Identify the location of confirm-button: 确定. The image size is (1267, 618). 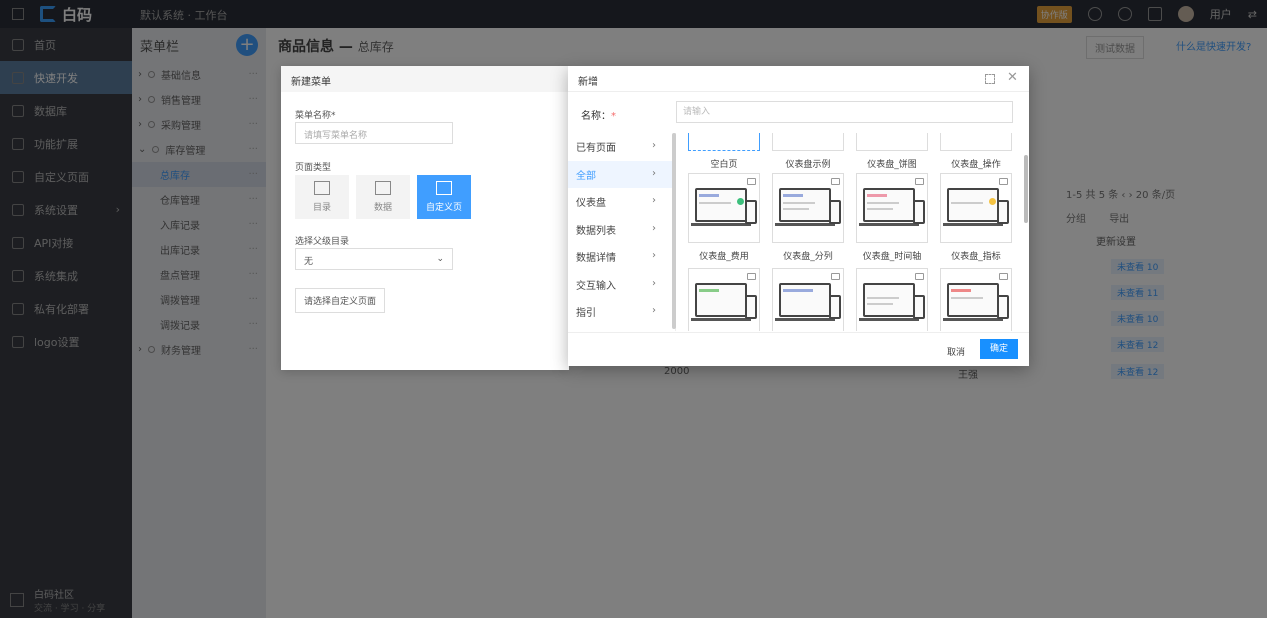
(999, 349).